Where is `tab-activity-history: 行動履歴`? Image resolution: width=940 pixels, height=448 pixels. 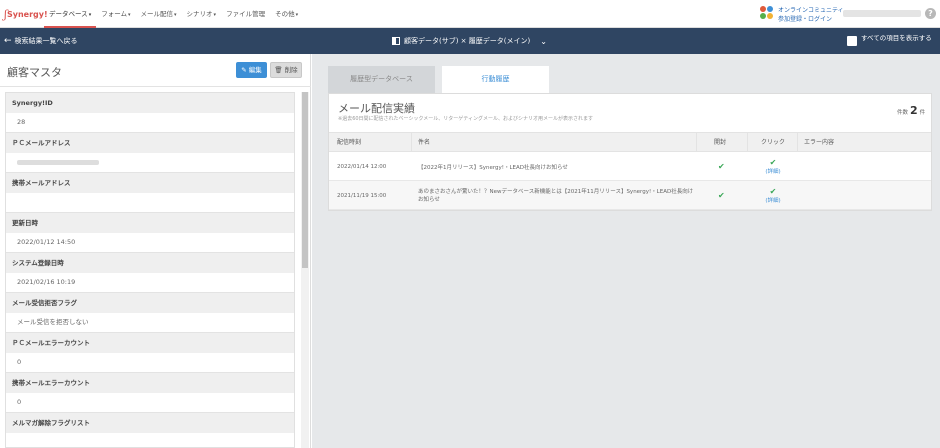
tab-activity-history: 行動履歴 is located at coordinates (495, 79).